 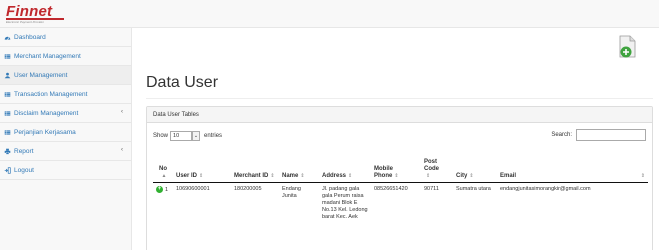 I want to click on sidebar-item-perjanjian-kerjasama: Perjanjian Kerjasama, so click(x=65, y=132).